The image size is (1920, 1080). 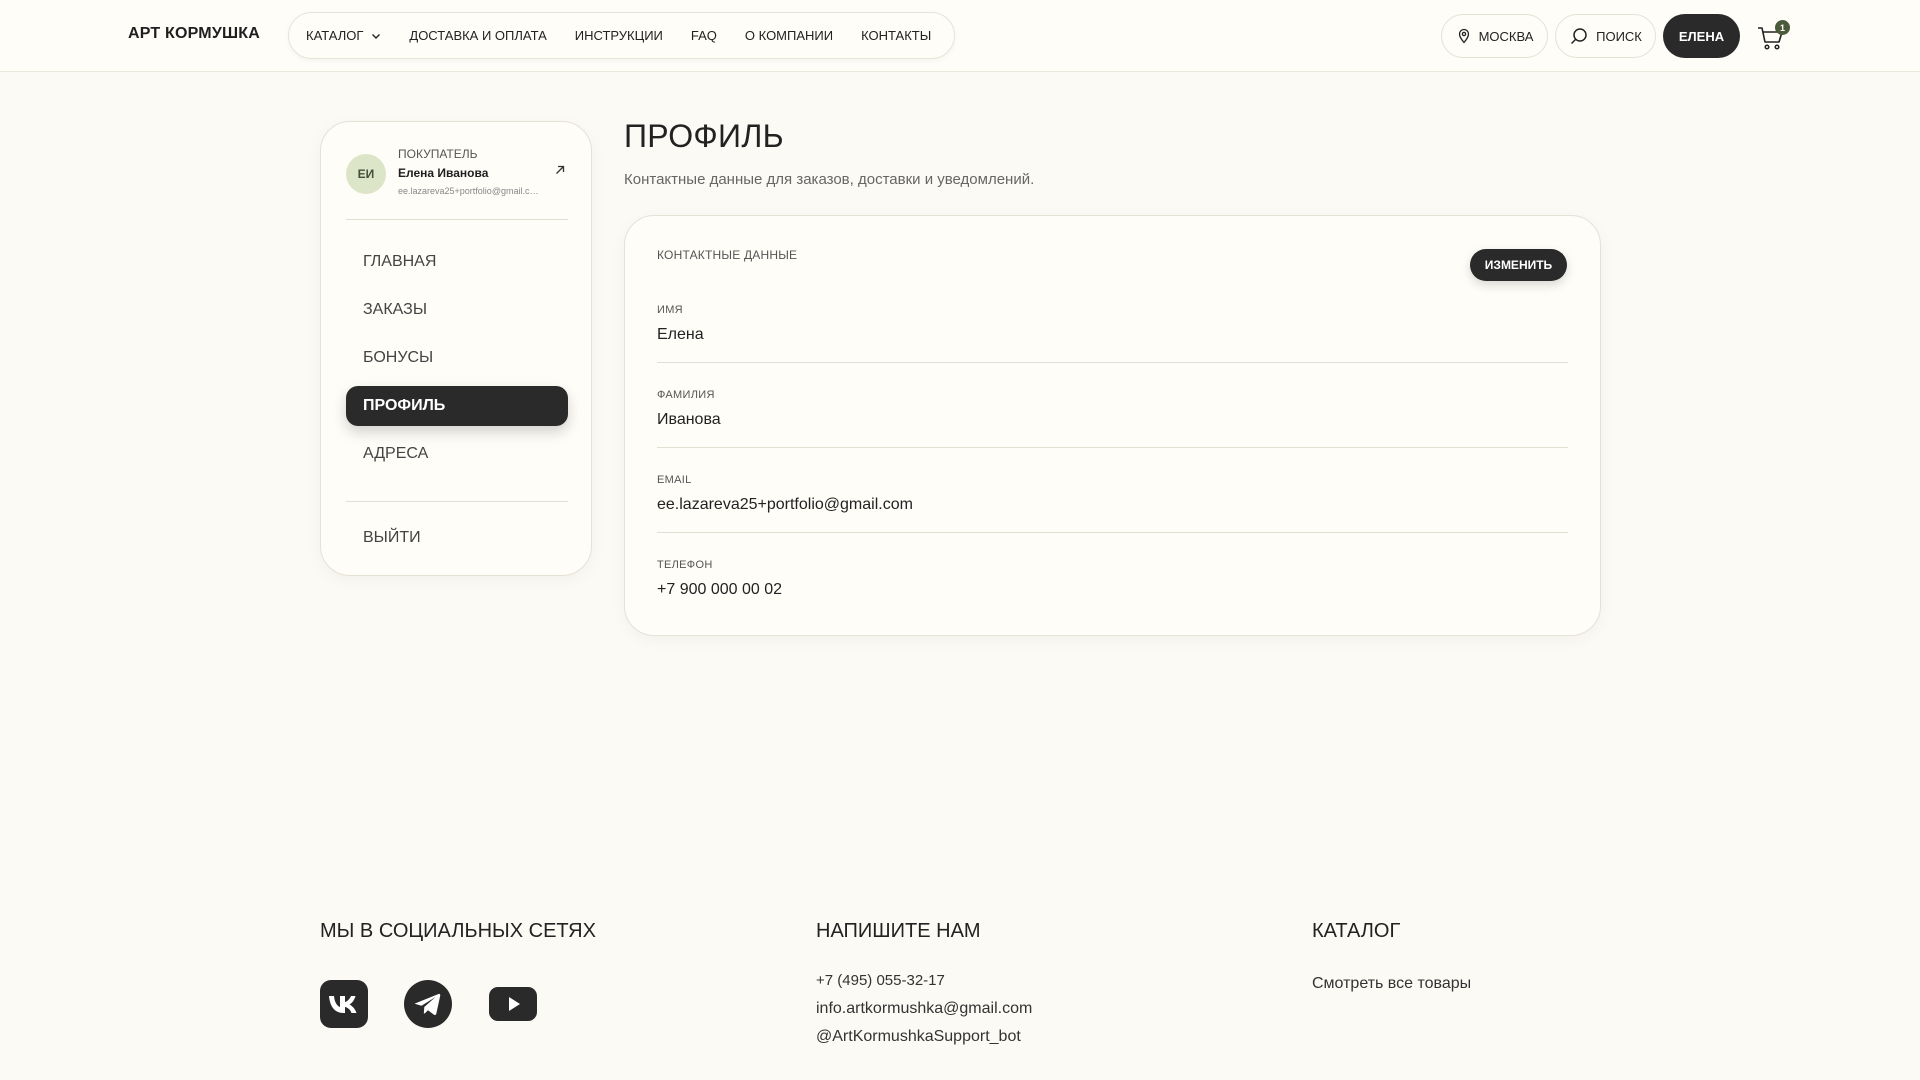 What do you see at coordinates (674, 480) in the screenshot?
I see `field-label: EMAIL` at bounding box center [674, 480].